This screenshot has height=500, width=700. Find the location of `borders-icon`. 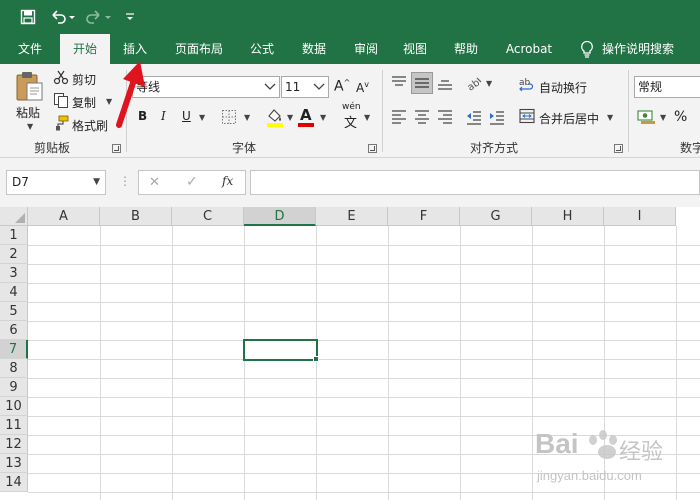

borders-icon is located at coordinates (229, 117).